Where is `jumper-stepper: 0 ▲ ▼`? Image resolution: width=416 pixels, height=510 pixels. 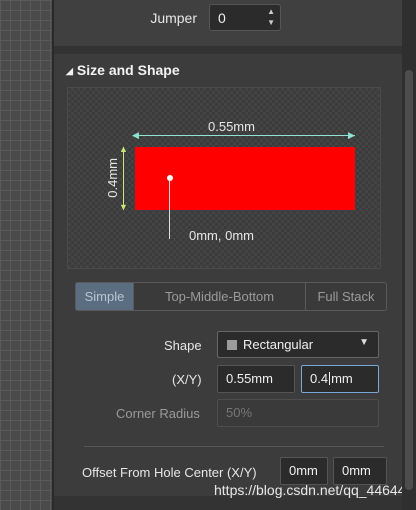
jumper-stepper: 0 ▲ ▼ is located at coordinates (245, 17).